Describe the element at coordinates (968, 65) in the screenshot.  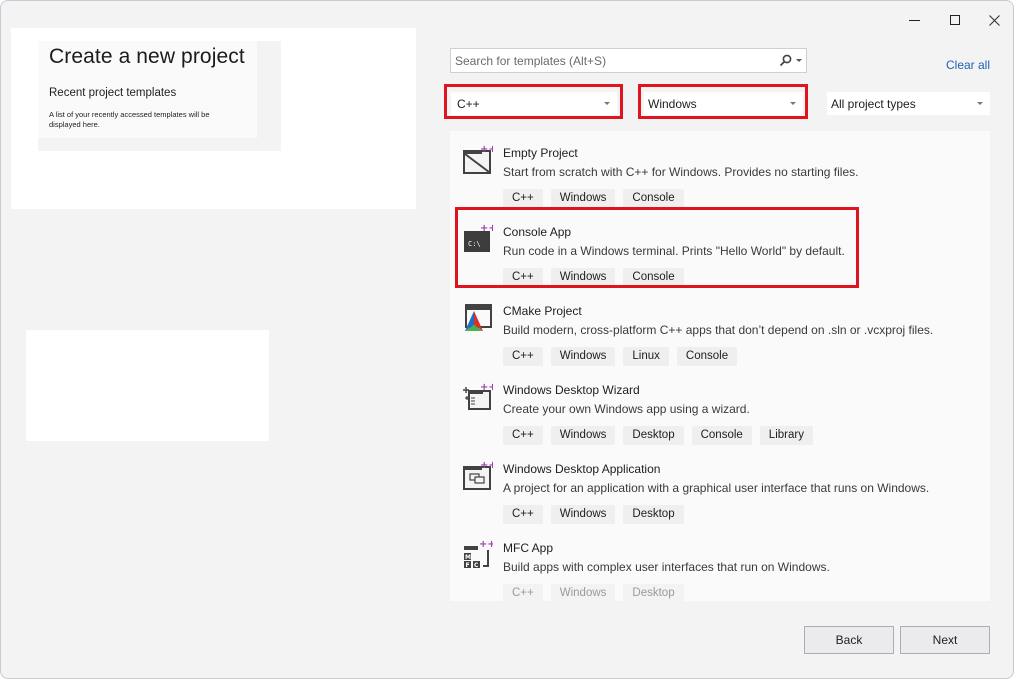
I see `clear-all-link: Clear all` at that location.